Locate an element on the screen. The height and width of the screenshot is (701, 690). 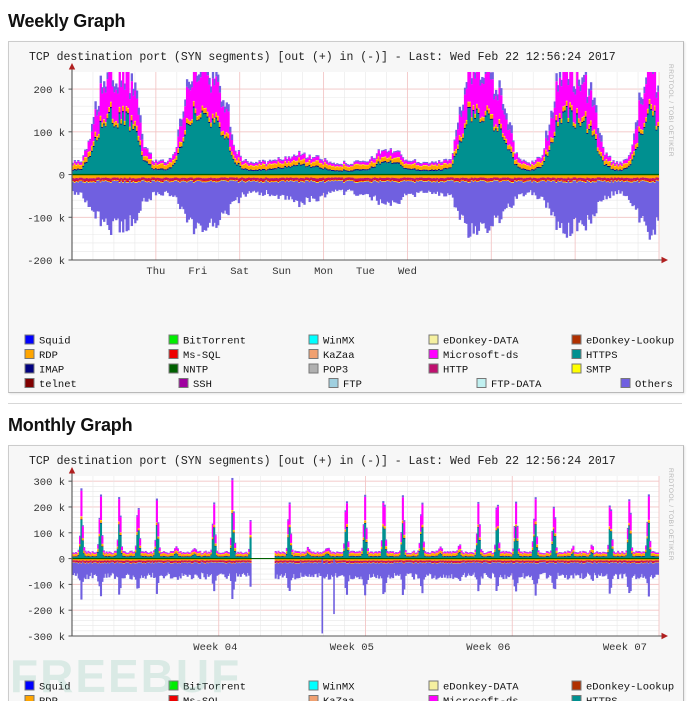
y-tick-label: 0 is located at coordinates (62, 177).